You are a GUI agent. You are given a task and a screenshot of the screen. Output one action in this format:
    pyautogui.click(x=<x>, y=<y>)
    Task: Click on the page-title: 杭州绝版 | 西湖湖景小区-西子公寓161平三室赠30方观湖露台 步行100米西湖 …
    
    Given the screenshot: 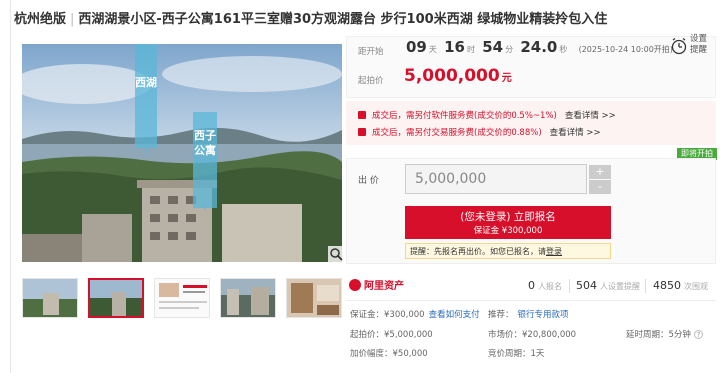 What is the action you would take?
    pyautogui.click(x=364, y=19)
    